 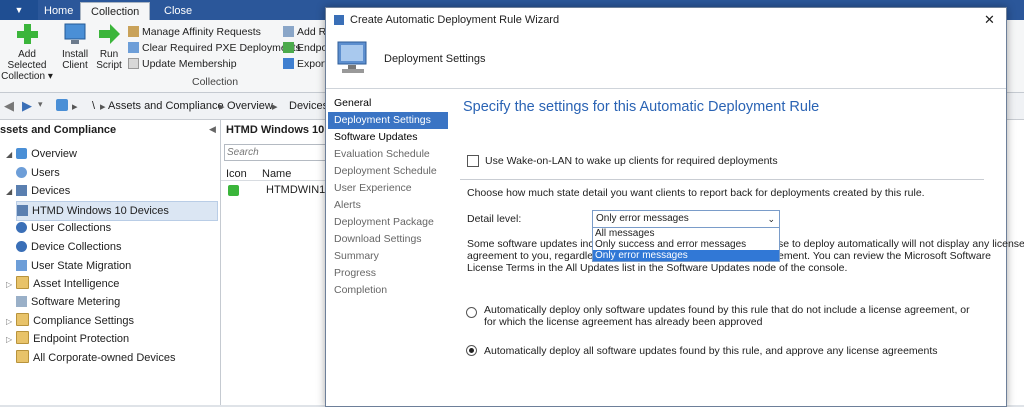 What do you see at coordinates (182, 64) in the screenshot?
I see `update-membership-button: Update Membership` at bounding box center [182, 64].